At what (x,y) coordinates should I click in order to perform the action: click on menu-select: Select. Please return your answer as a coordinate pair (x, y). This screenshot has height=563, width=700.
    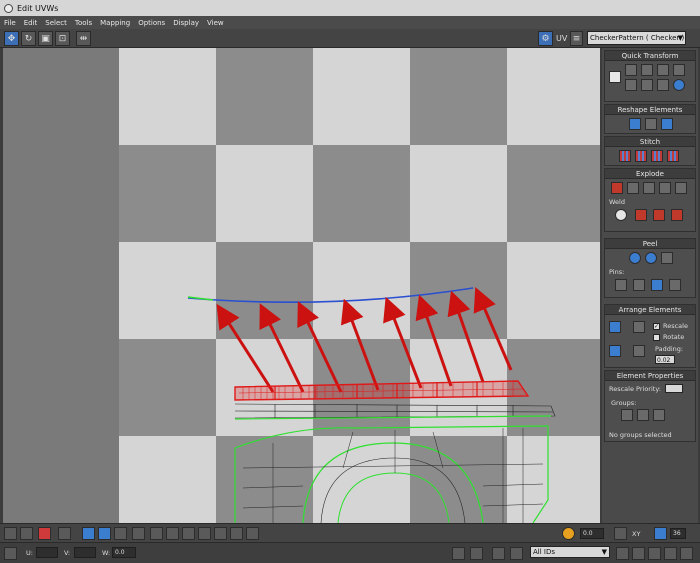
    Looking at the image, I should click on (56, 23).